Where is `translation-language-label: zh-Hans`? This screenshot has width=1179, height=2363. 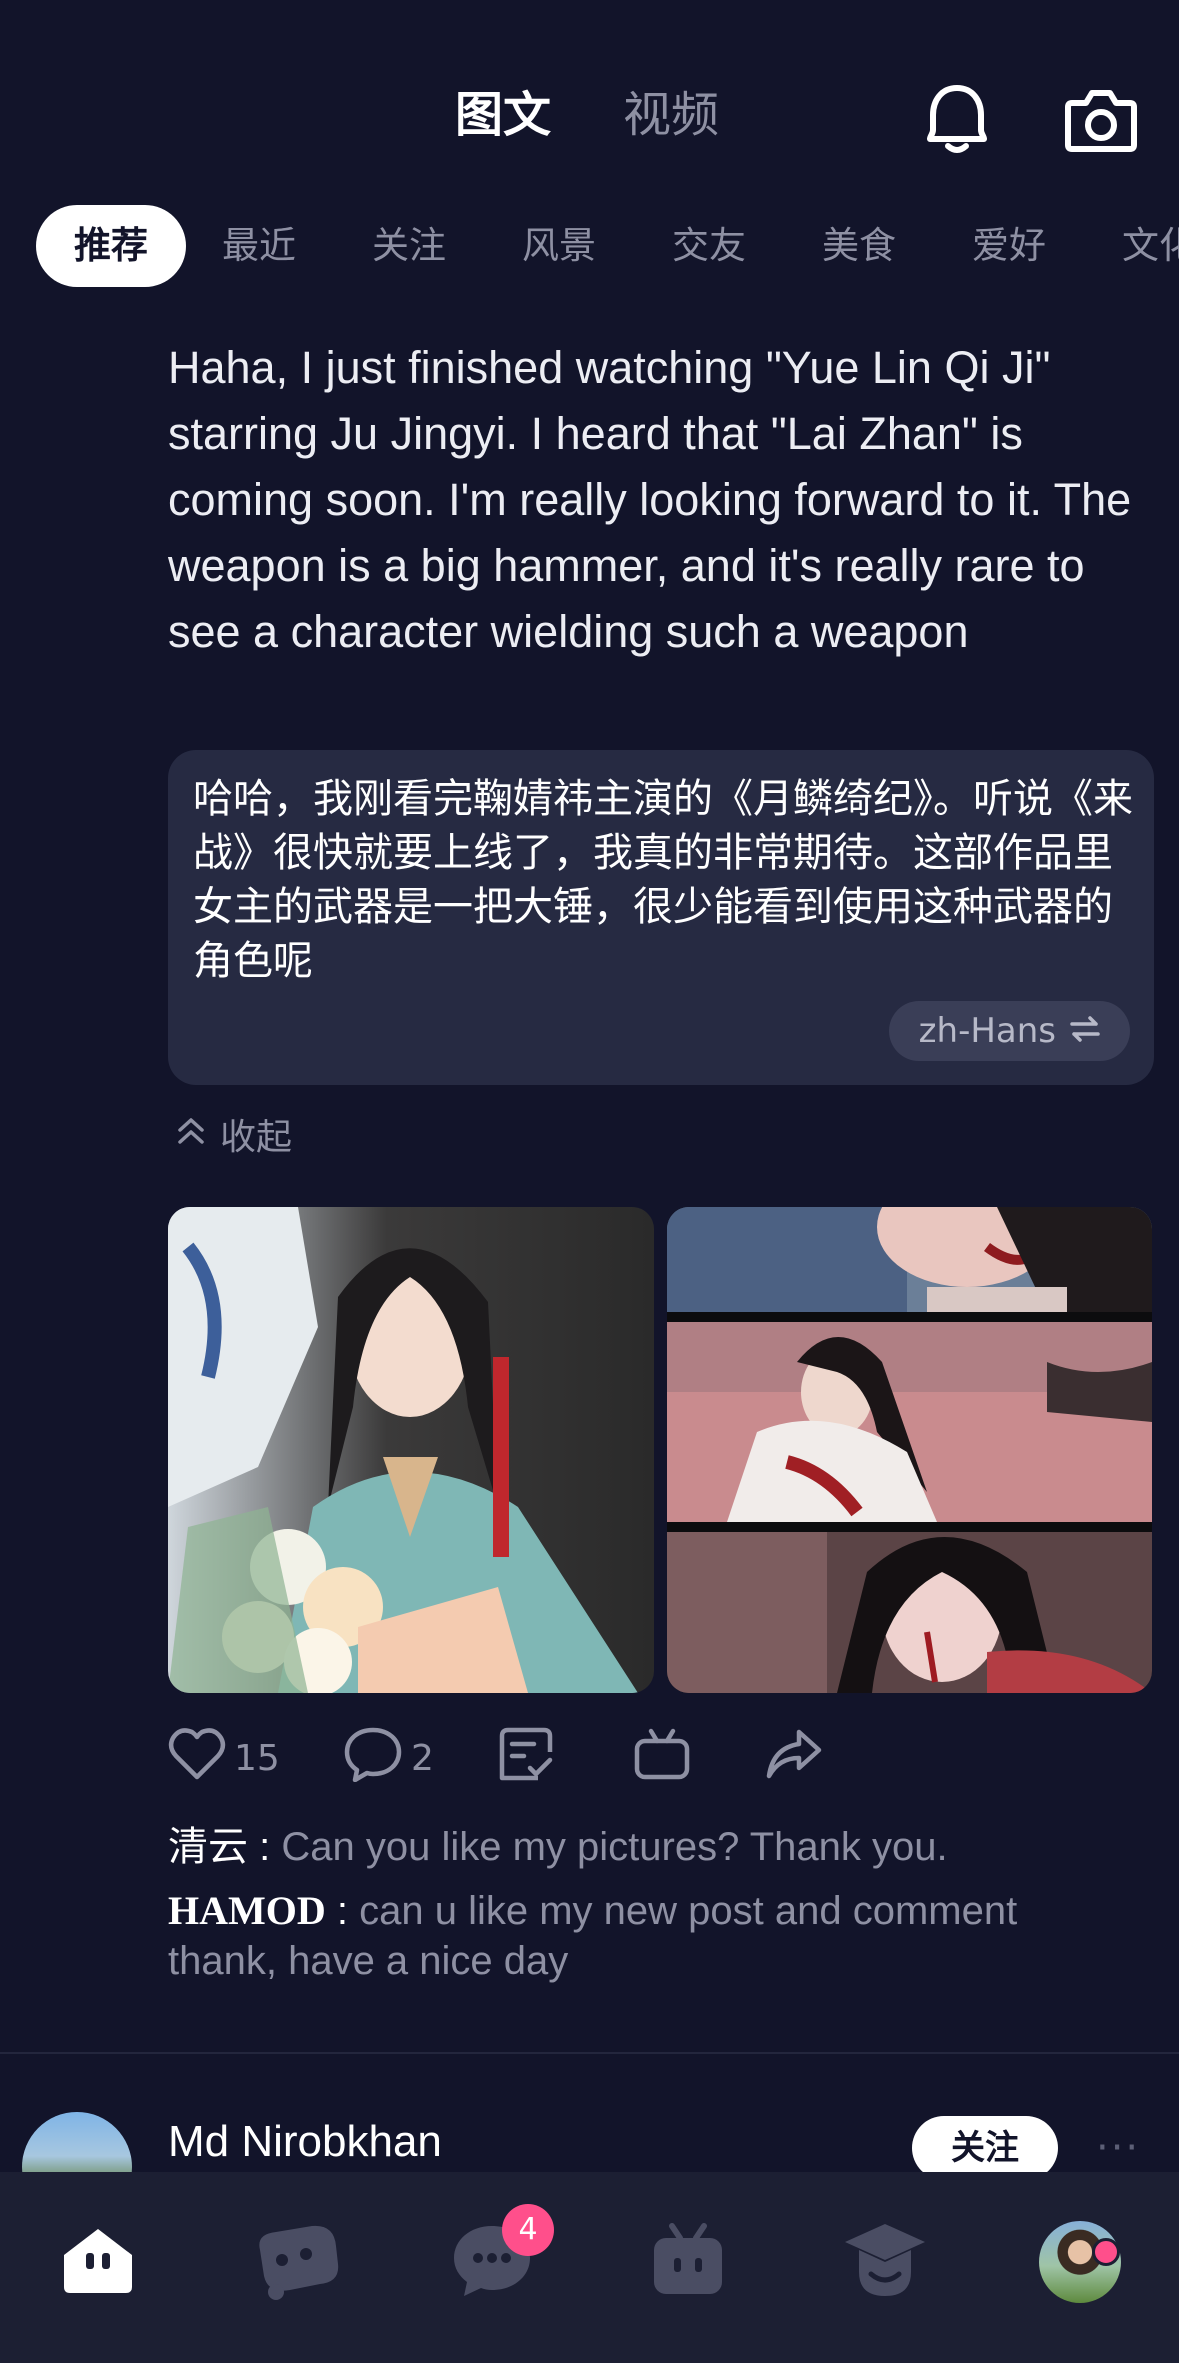 translation-language-label: zh-Hans is located at coordinates (987, 1031).